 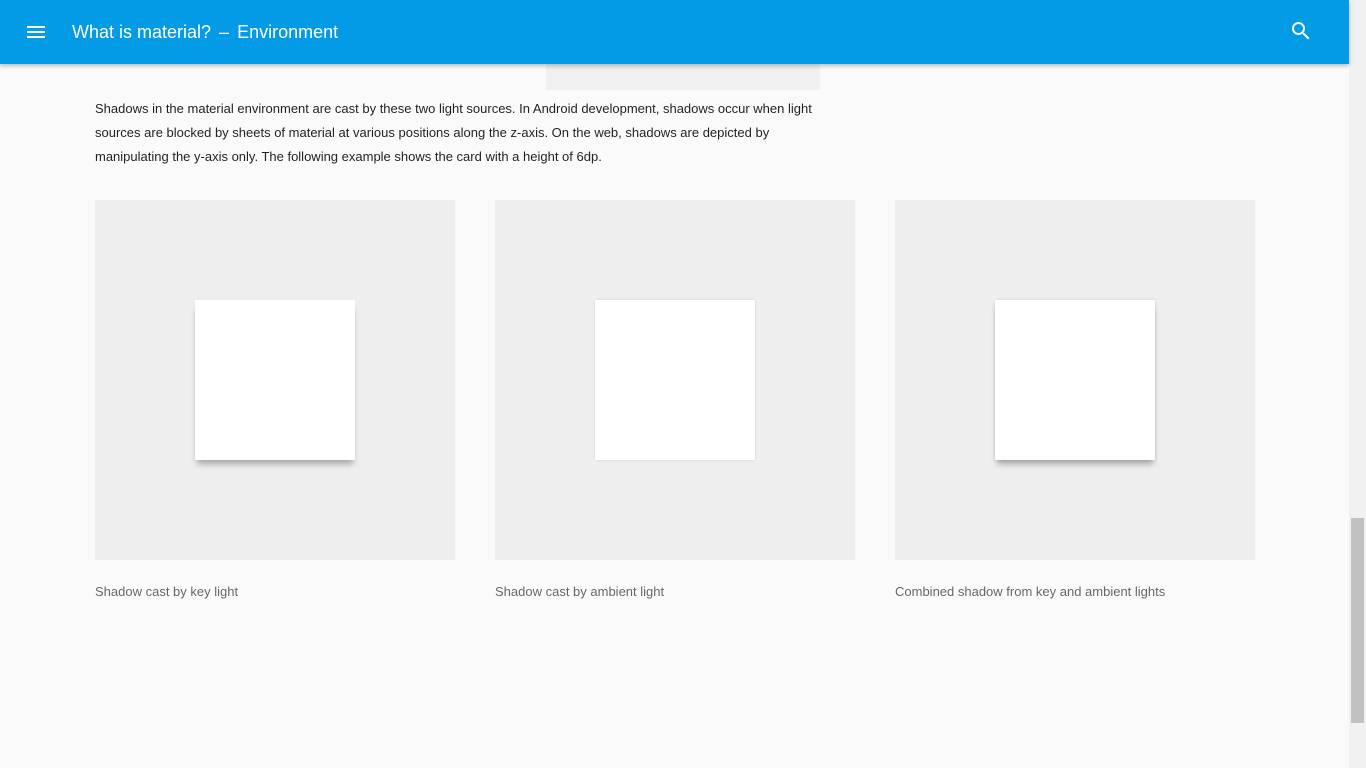 I want to click on menu-icon, so click(x=36, y=32).